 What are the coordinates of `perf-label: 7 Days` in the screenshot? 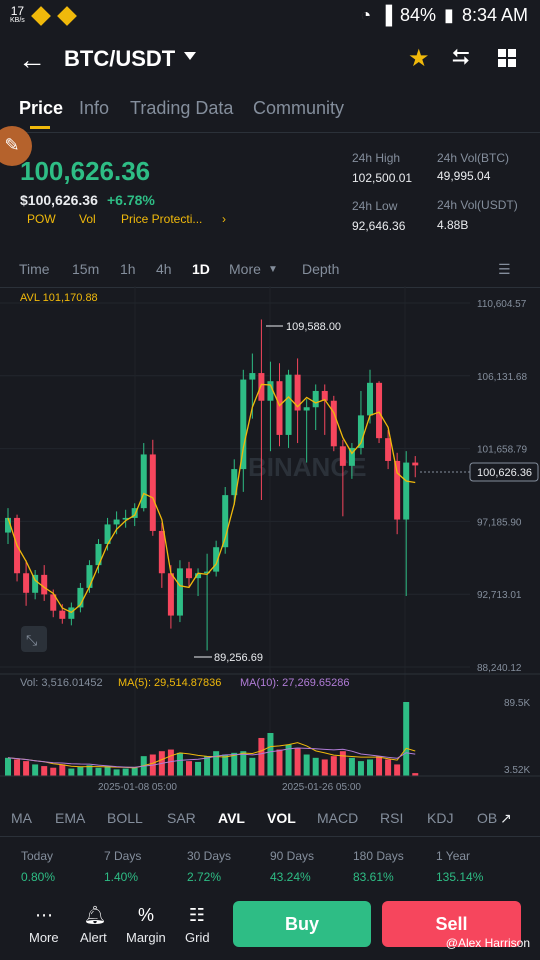 It's located at (123, 856).